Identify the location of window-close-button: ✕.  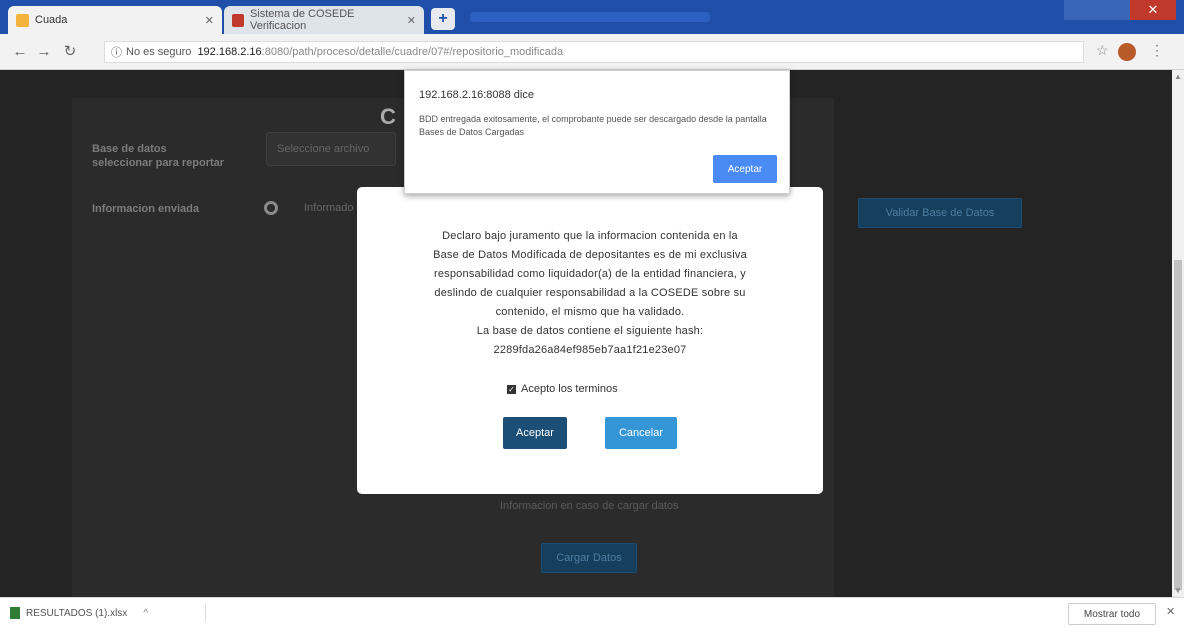
(1153, 10).